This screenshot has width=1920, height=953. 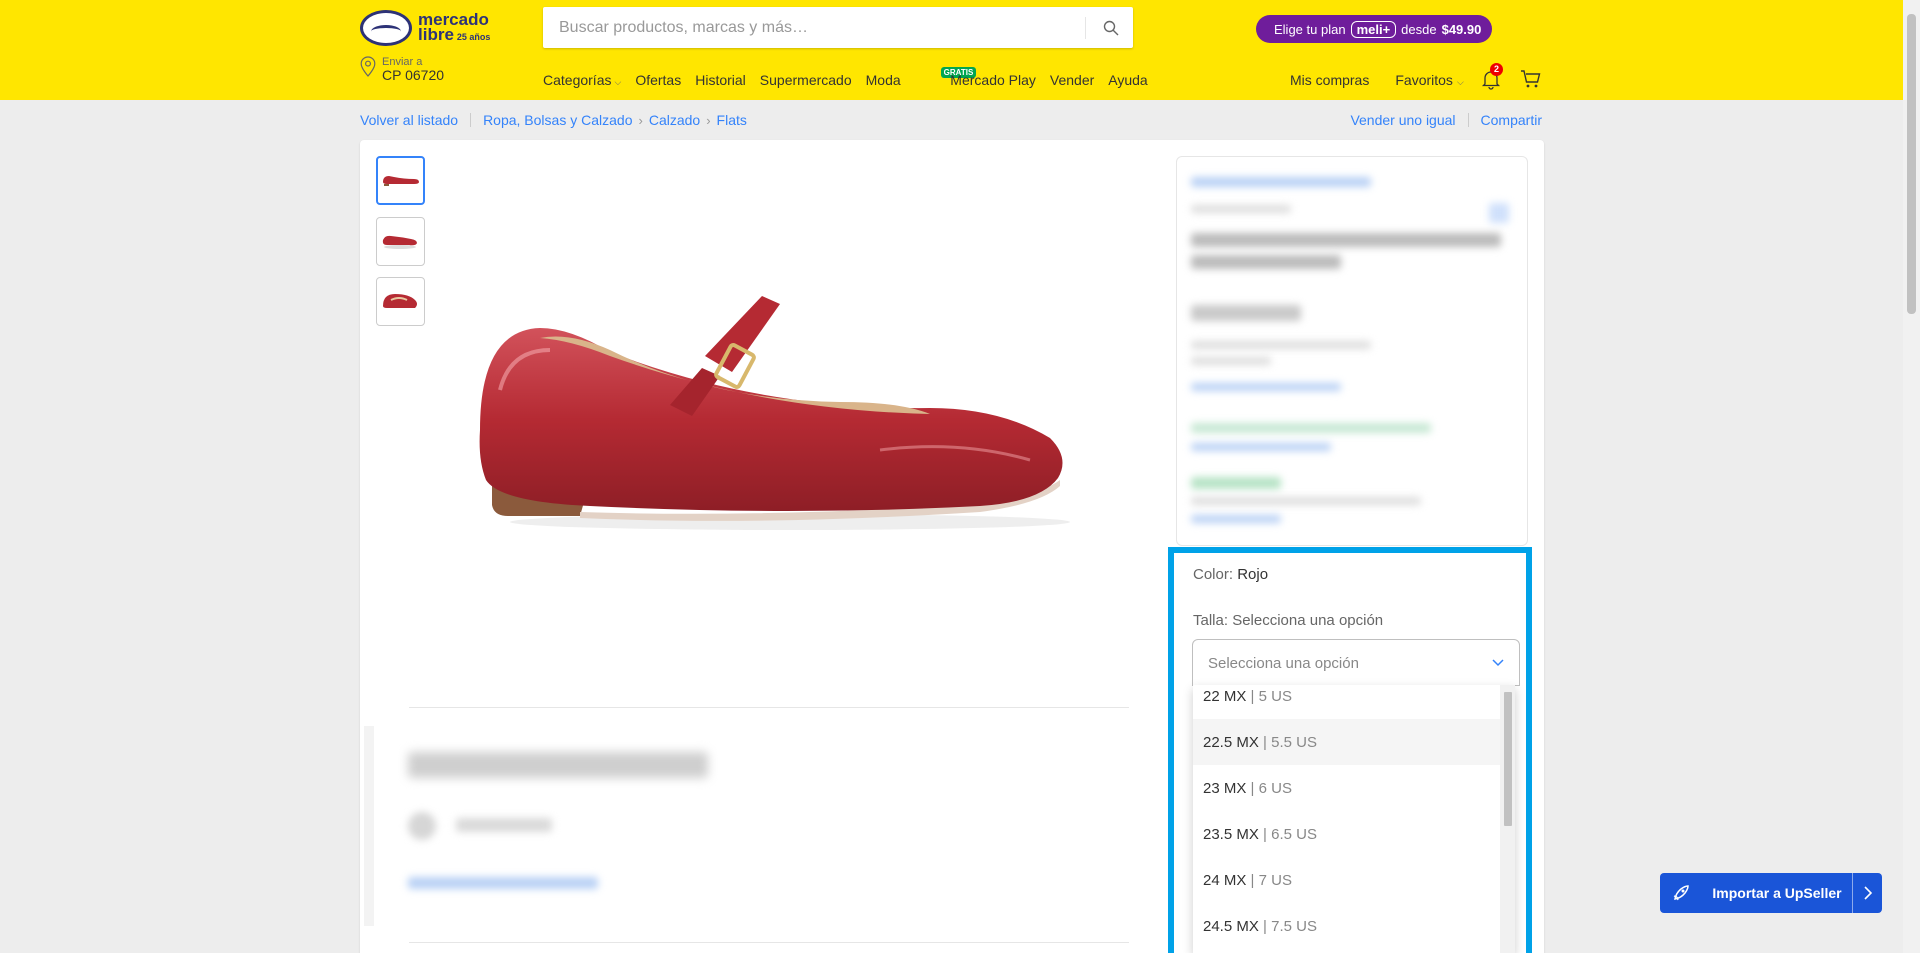 What do you see at coordinates (1498, 663) in the screenshot?
I see `chevron-down-icon` at bounding box center [1498, 663].